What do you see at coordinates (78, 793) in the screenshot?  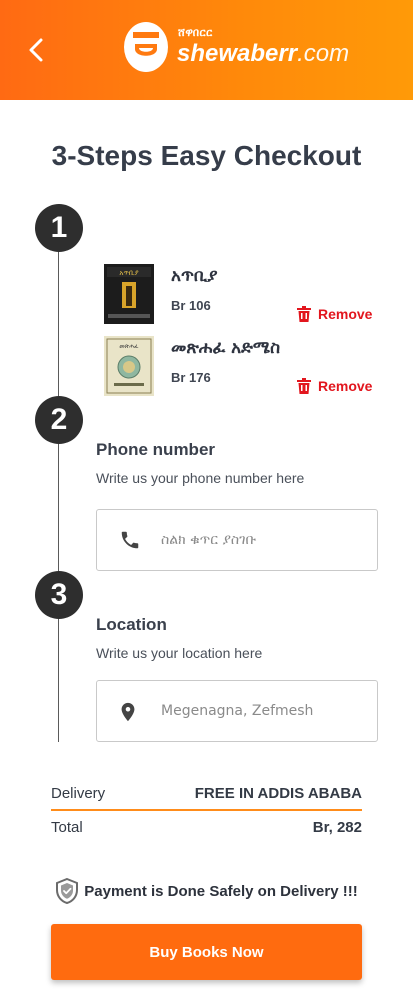 I see `delivery-label: Delivery` at bounding box center [78, 793].